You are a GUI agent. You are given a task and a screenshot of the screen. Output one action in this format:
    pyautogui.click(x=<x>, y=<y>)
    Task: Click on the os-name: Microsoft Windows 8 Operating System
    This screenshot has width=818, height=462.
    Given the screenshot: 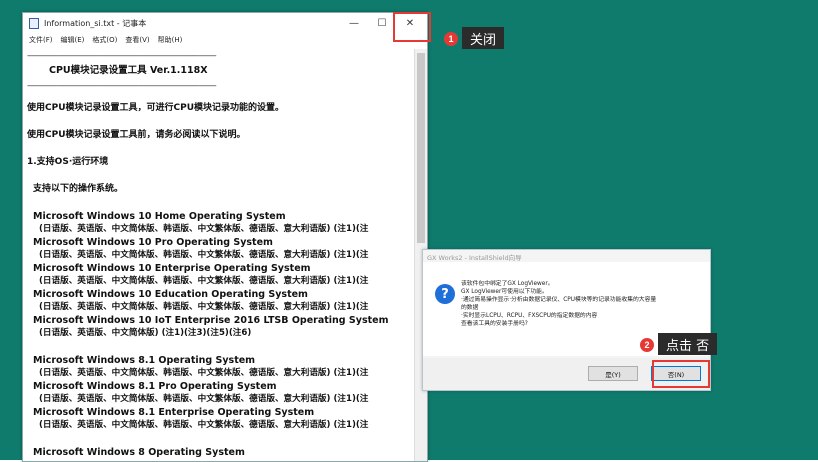 What is the action you would take?
    pyautogui.click(x=139, y=452)
    